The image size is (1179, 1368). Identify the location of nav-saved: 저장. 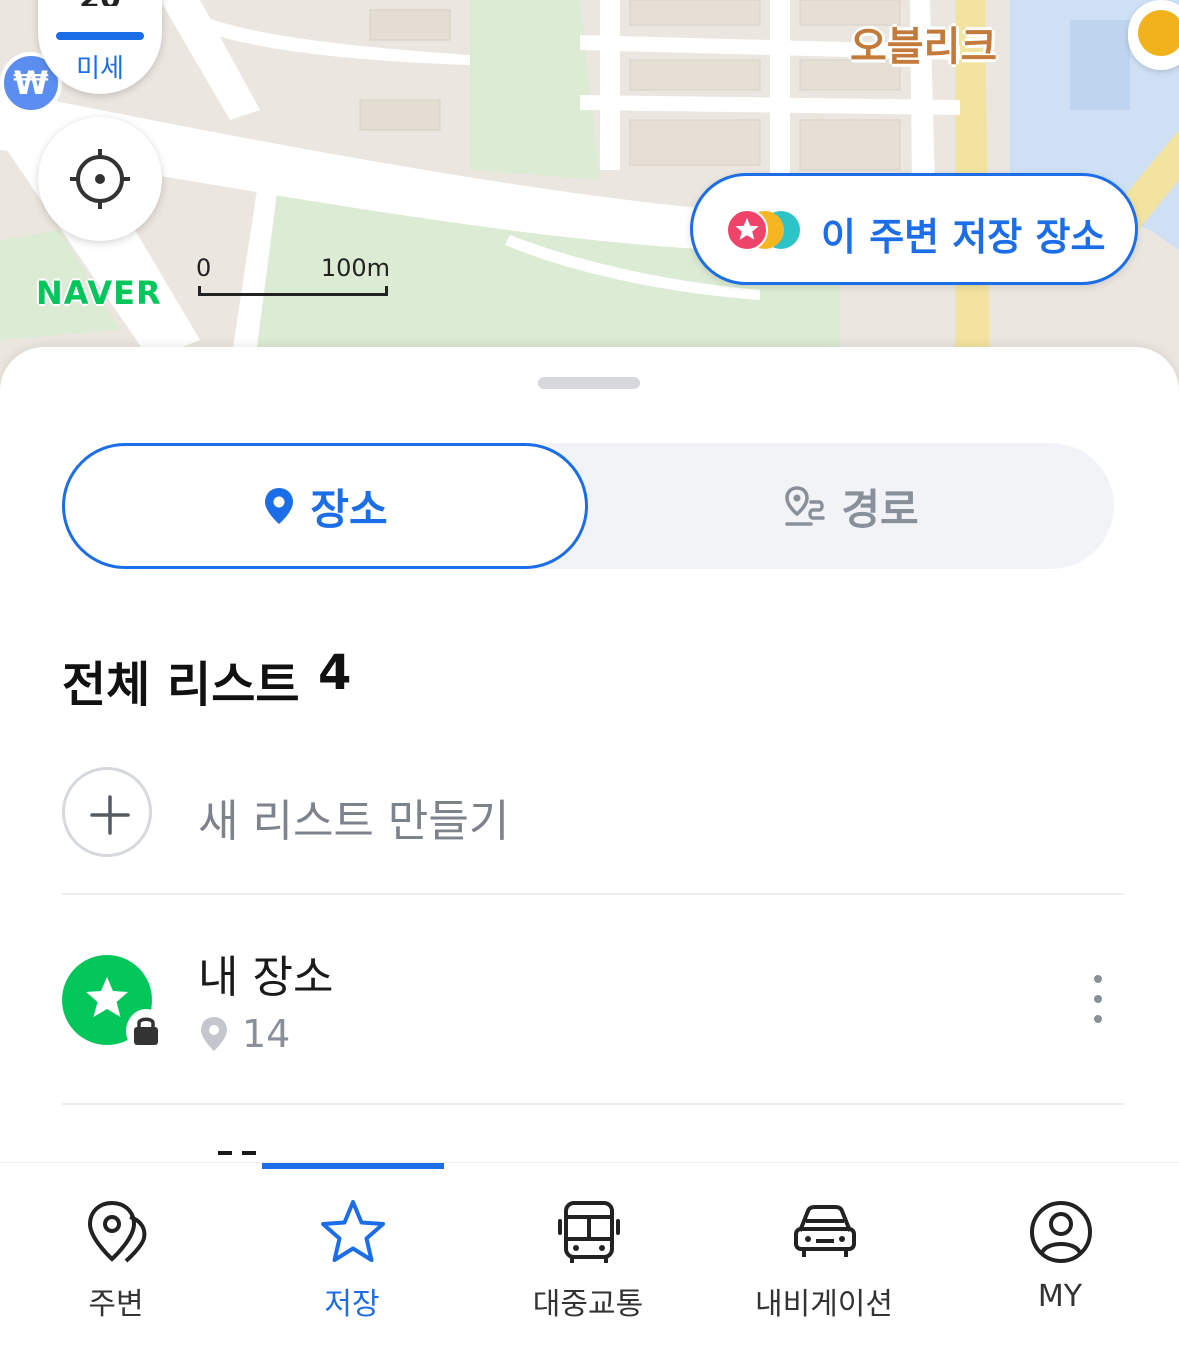
(352, 1263).